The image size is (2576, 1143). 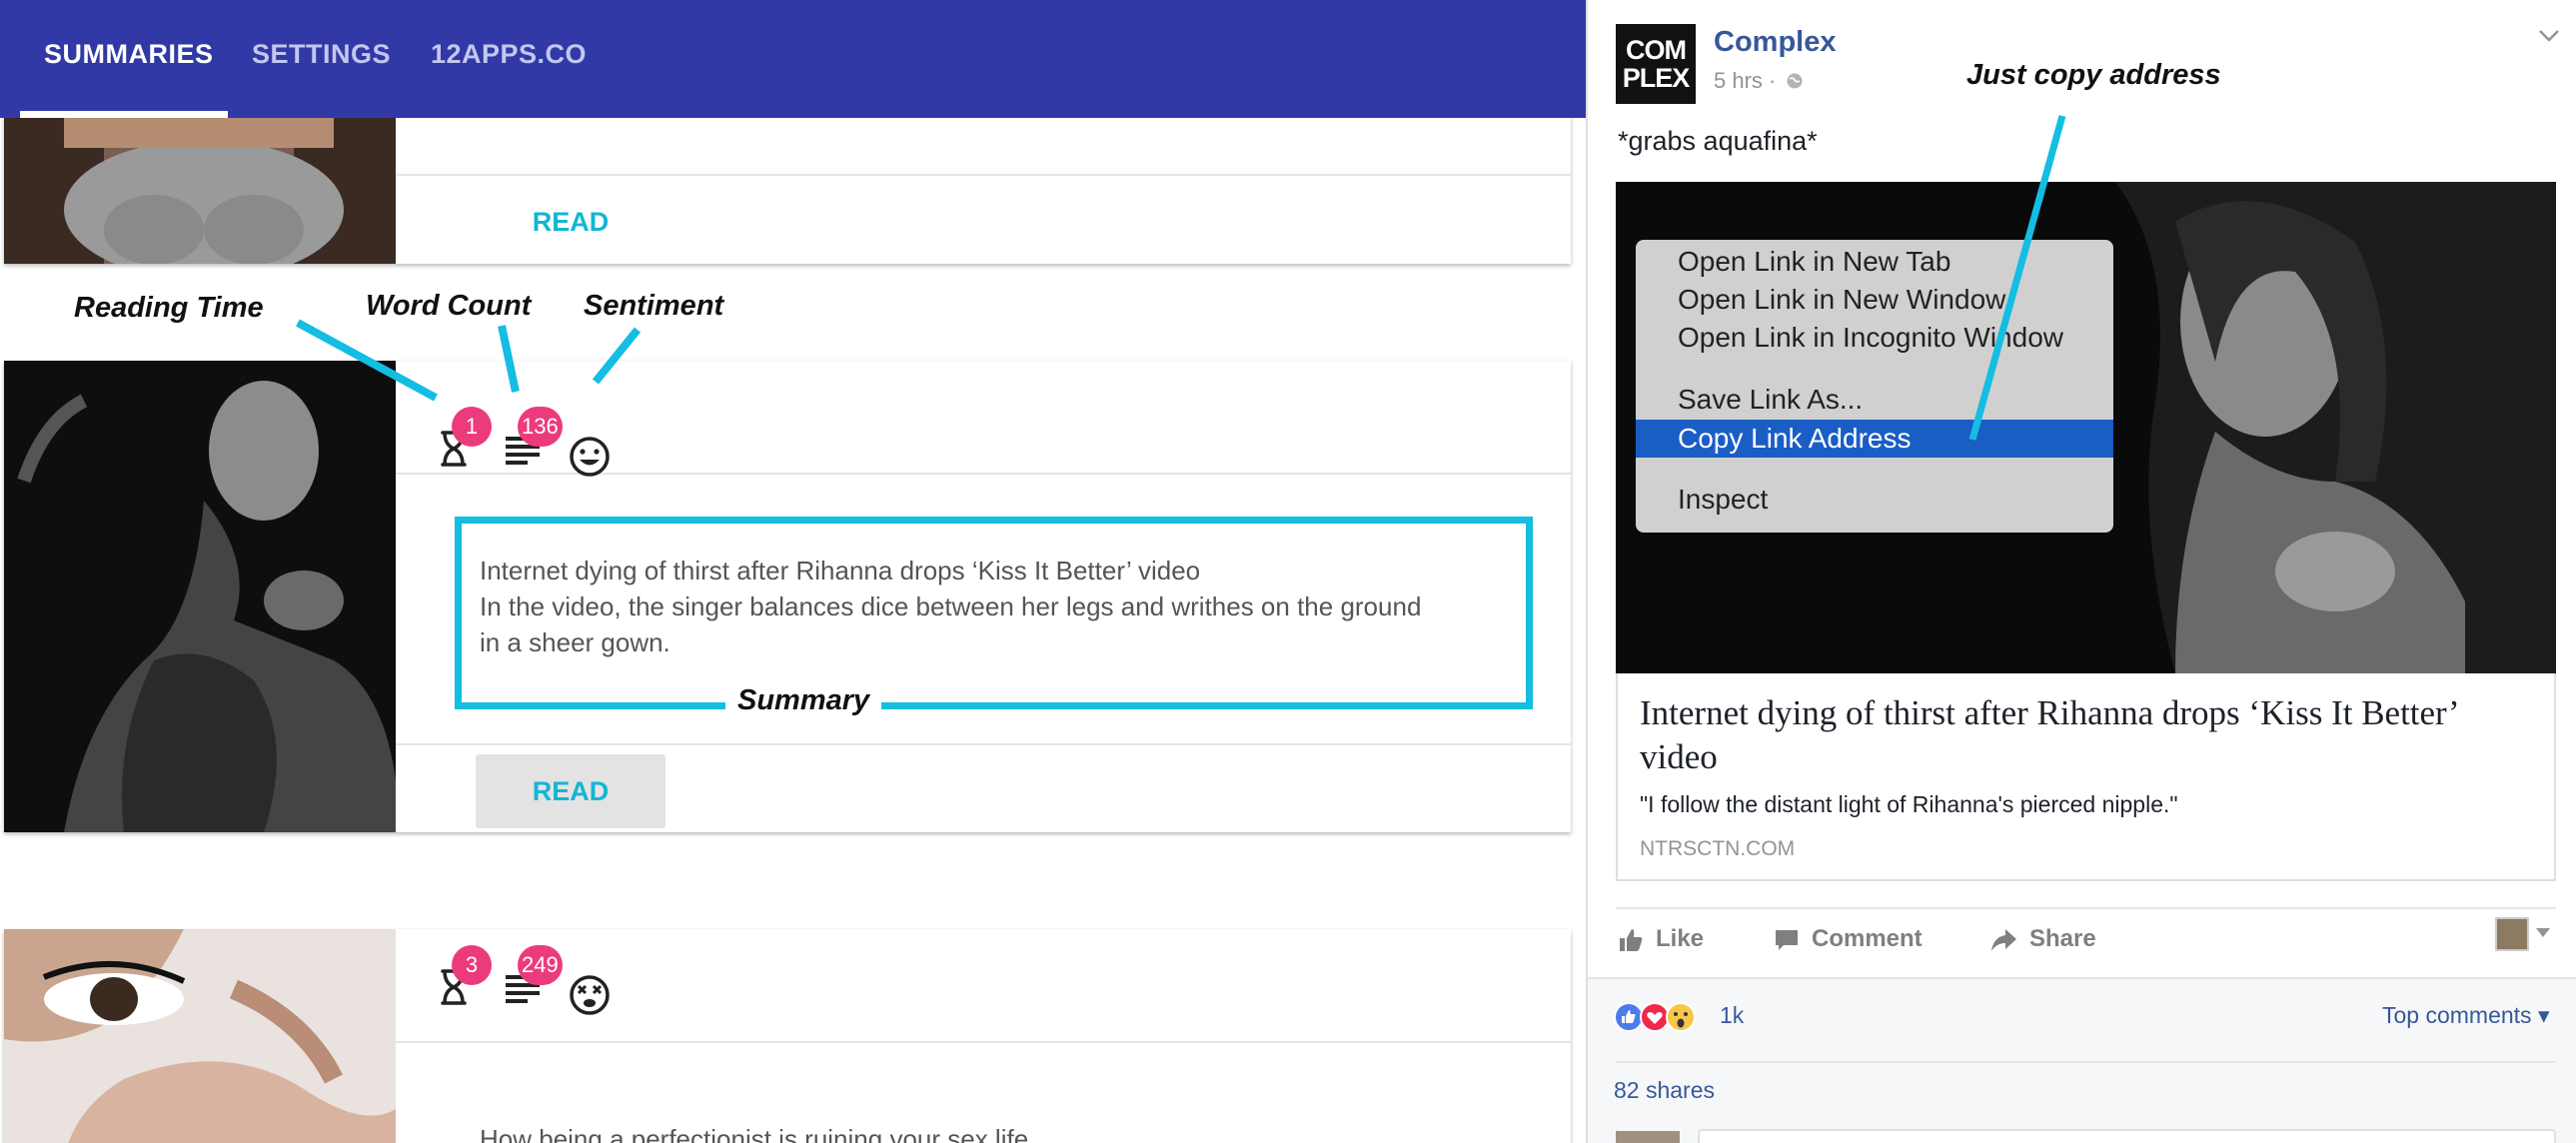 I want to click on menu-item-inspect: Inspect, so click(x=1723, y=500).